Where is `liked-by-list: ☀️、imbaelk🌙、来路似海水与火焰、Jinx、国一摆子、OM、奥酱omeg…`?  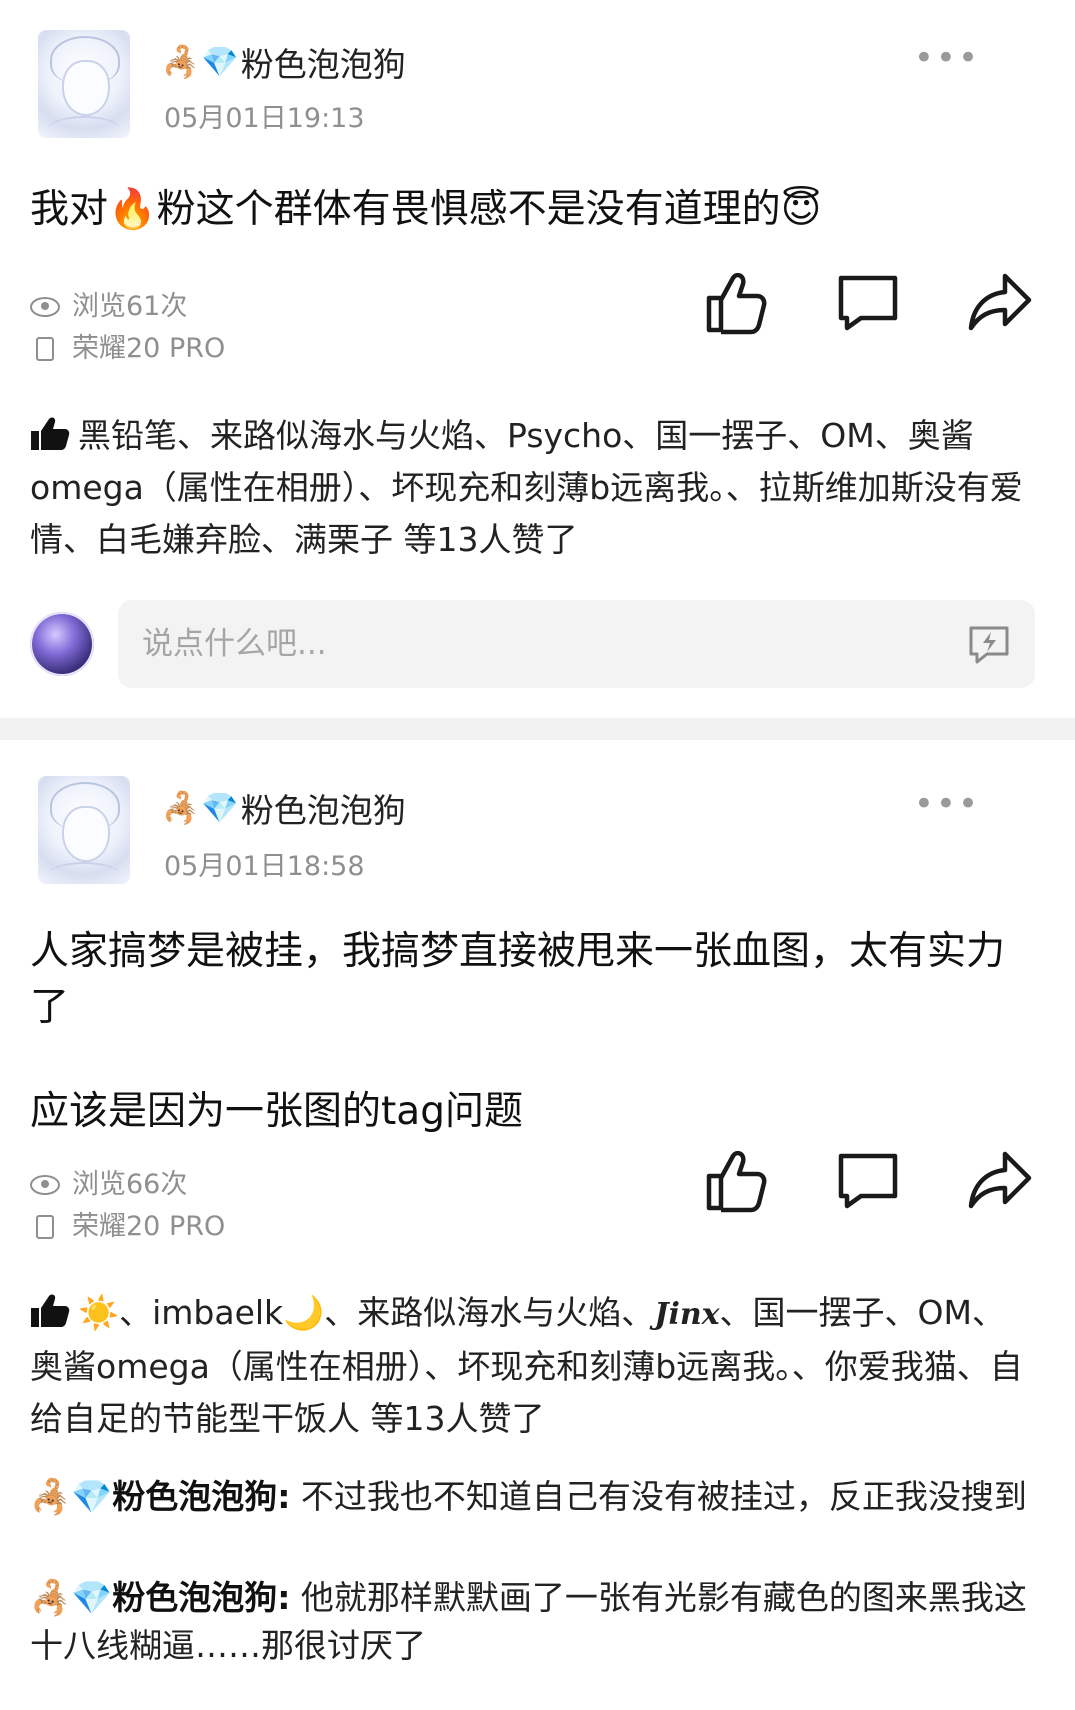 liked-by-list: ☀️、imbaelk🌙、来路似海水与火焰、Jinx、国一摆子、OM、奥酱omeg… is located at coordinates (527, 1366).